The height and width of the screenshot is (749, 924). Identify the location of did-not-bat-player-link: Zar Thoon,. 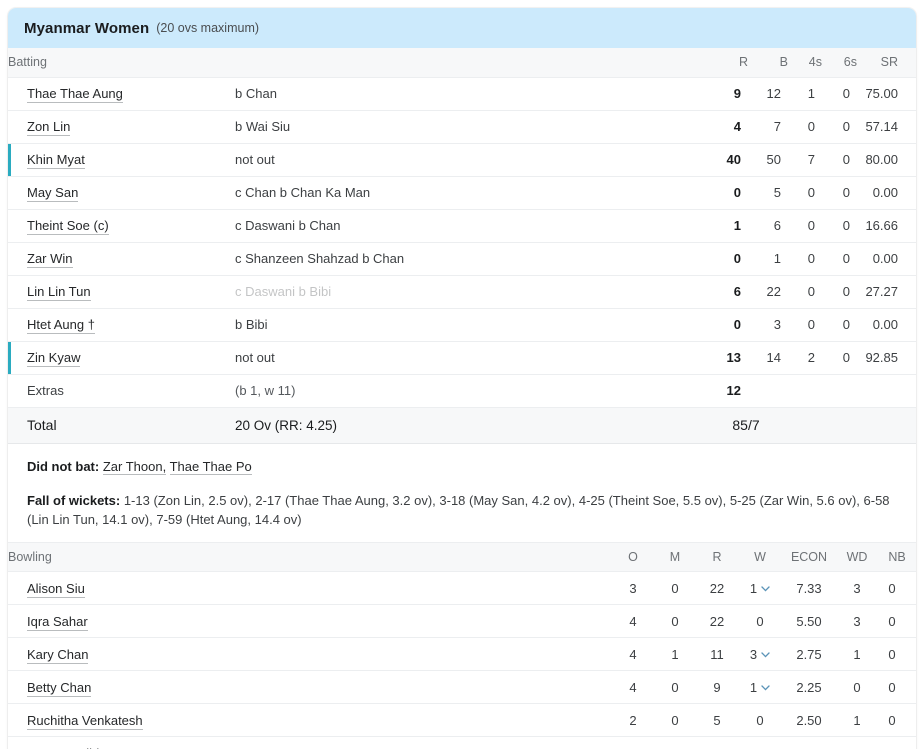
(134, 466).